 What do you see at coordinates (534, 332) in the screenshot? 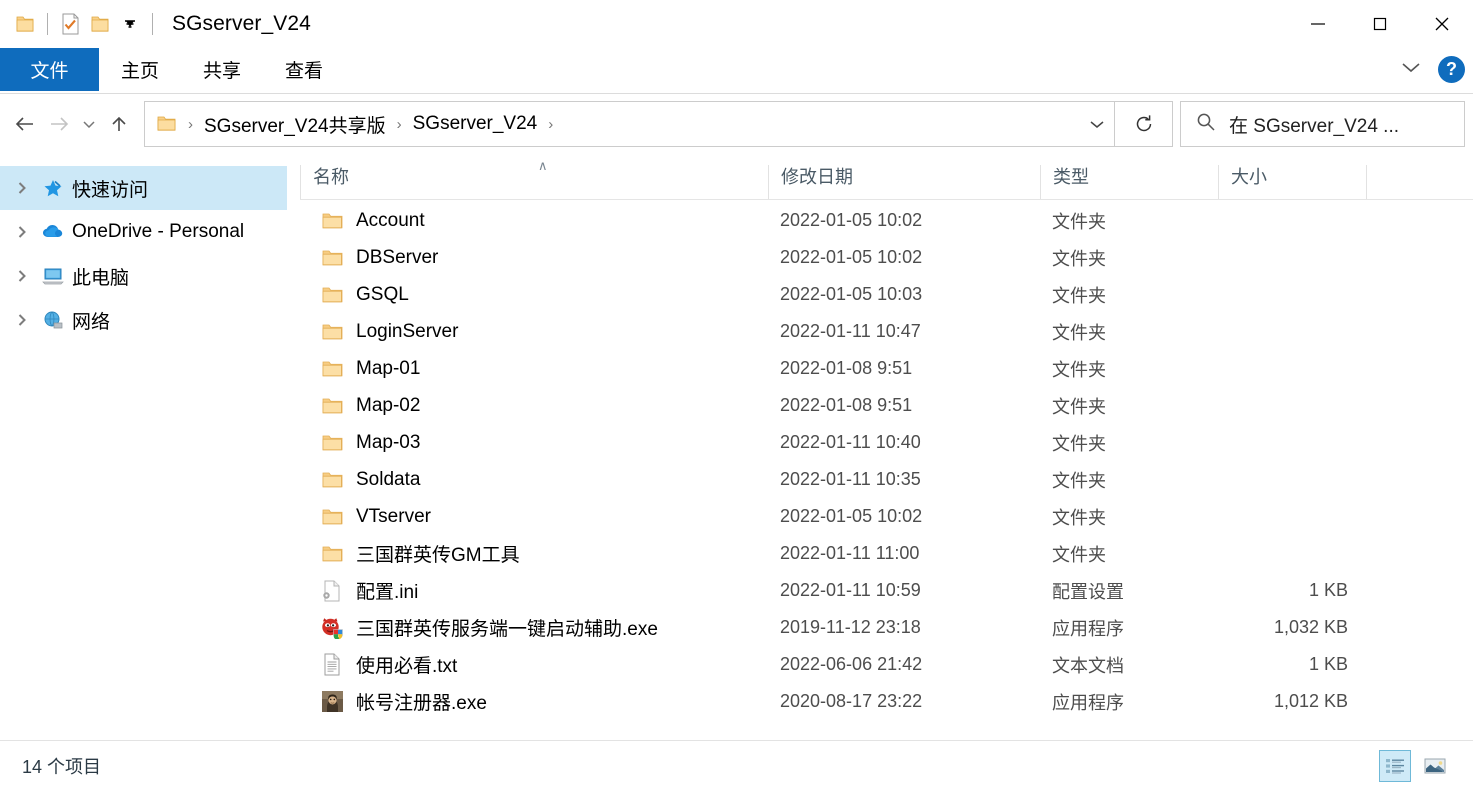
I see `file-name-cell: LoginServer` at bounding box center [534, 332].